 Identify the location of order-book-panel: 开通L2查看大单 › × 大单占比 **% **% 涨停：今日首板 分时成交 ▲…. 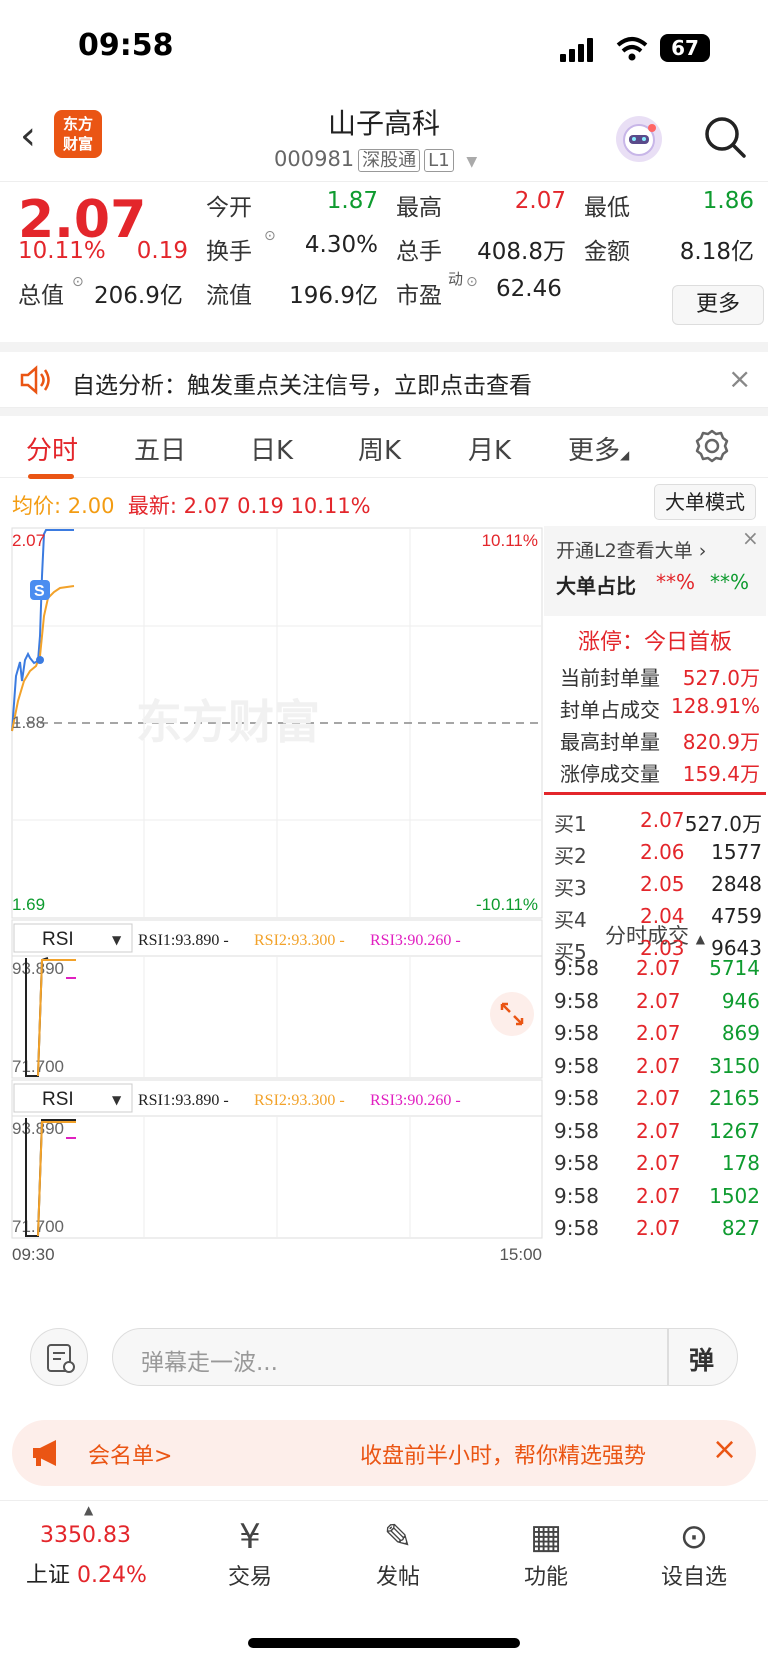
(656, 918).